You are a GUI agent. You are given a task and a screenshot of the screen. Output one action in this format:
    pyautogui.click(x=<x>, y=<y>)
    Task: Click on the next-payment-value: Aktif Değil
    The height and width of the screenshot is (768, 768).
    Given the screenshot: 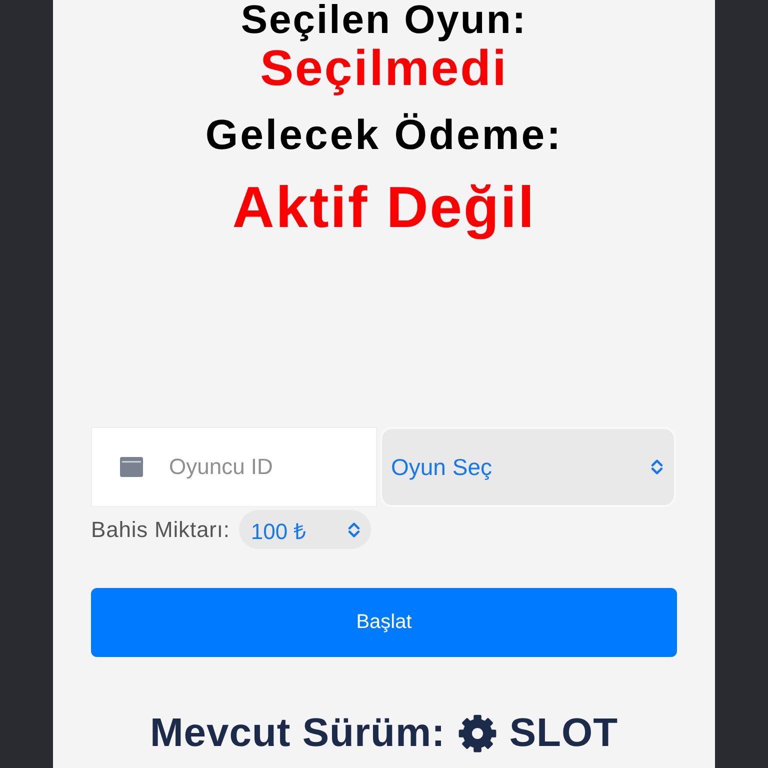 What is the action you would take?
    pyautogui.click(x=384, y=208)
    